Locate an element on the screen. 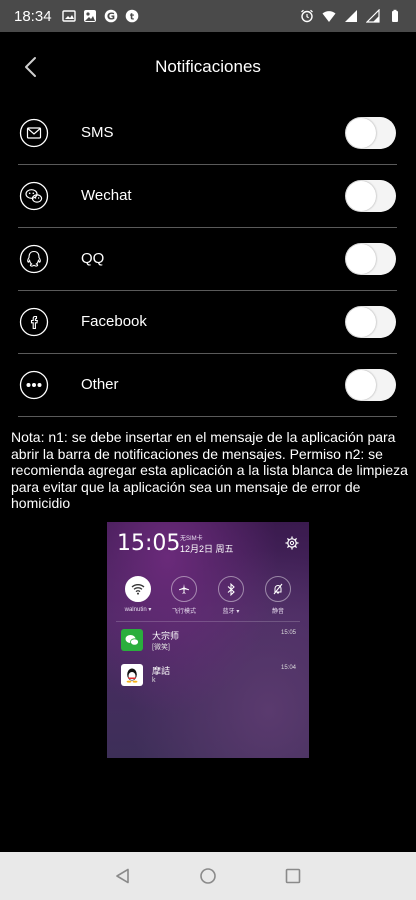 This screenshot has width=416, height=900. page-title: Notificaciones is located at coordinates (208, 66).